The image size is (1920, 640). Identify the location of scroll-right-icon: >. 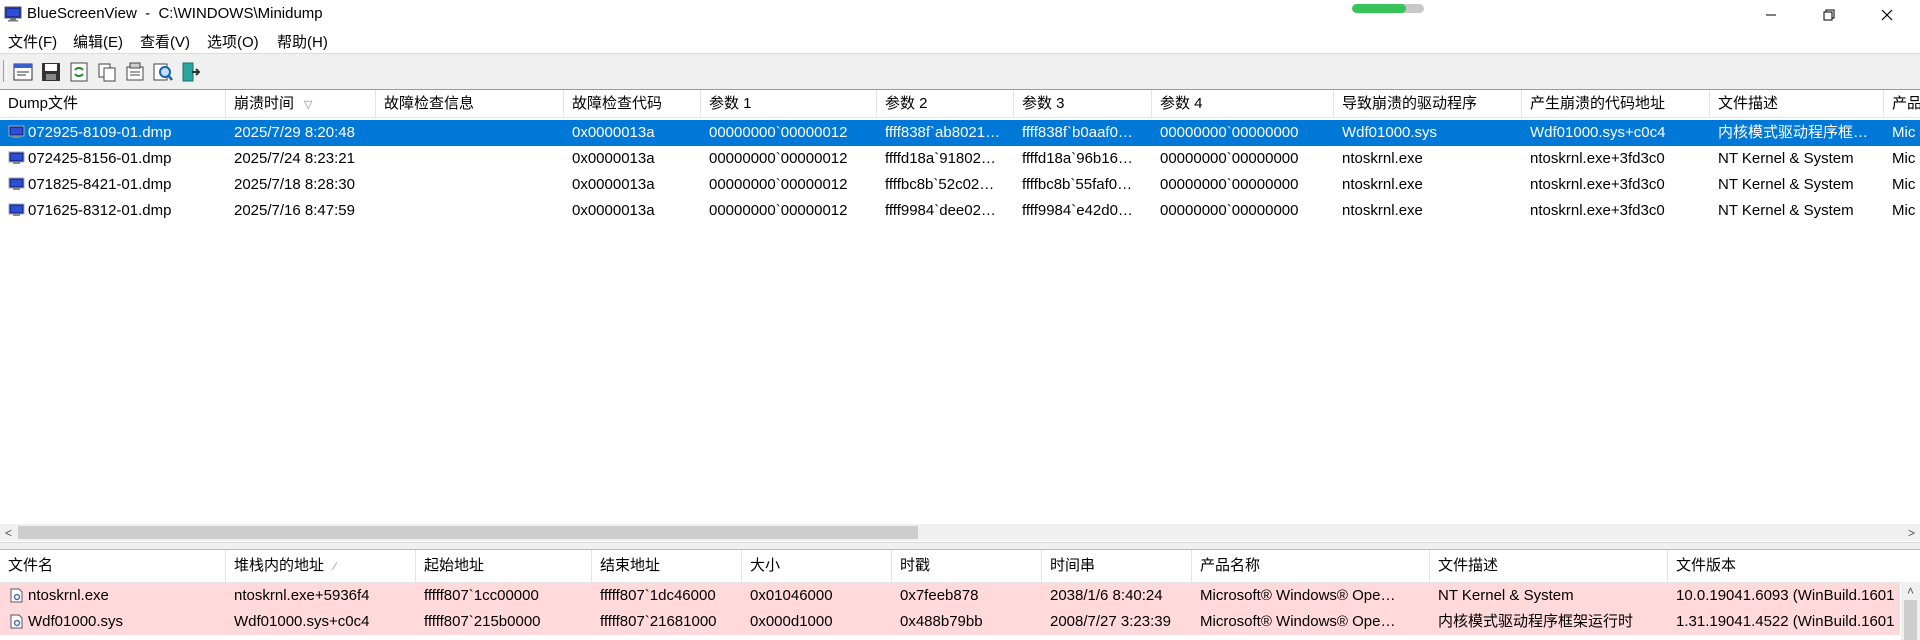
(1911, 532).